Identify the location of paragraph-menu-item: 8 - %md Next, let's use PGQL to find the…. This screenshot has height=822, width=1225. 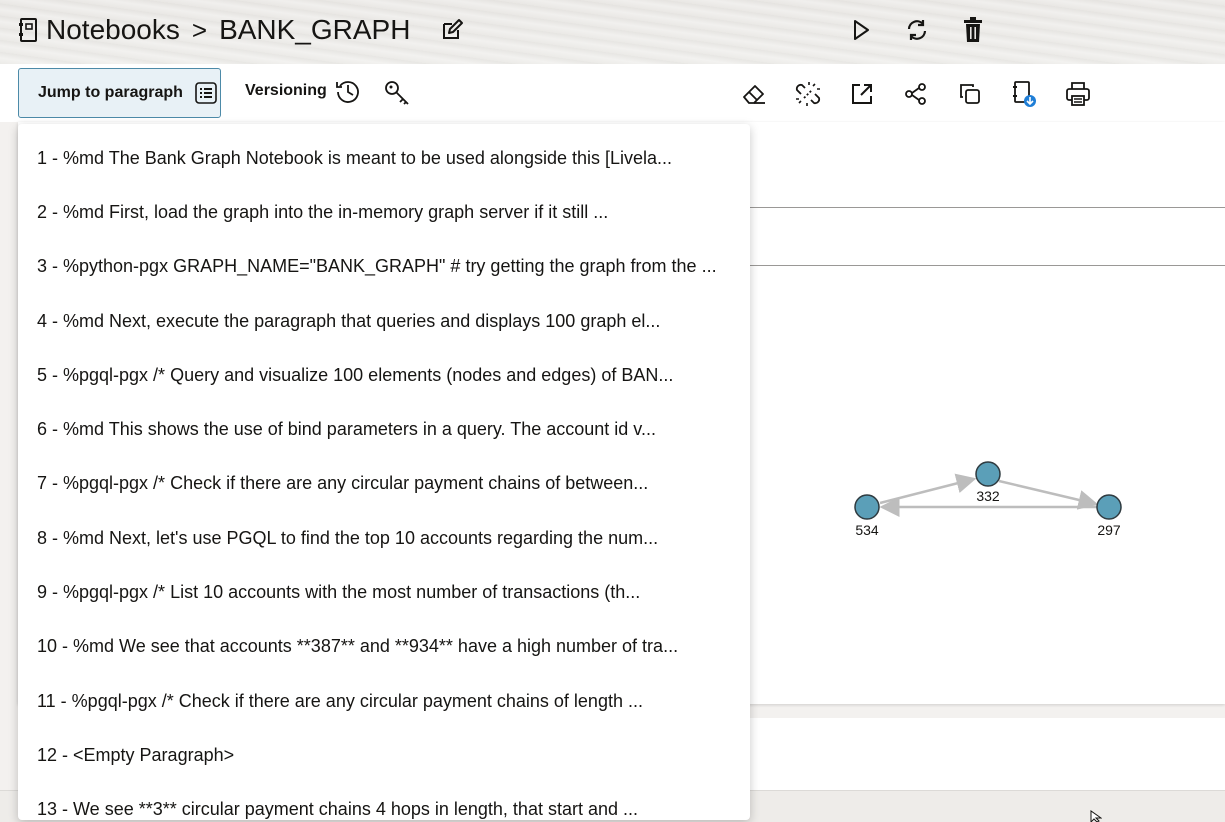
(384, 538).